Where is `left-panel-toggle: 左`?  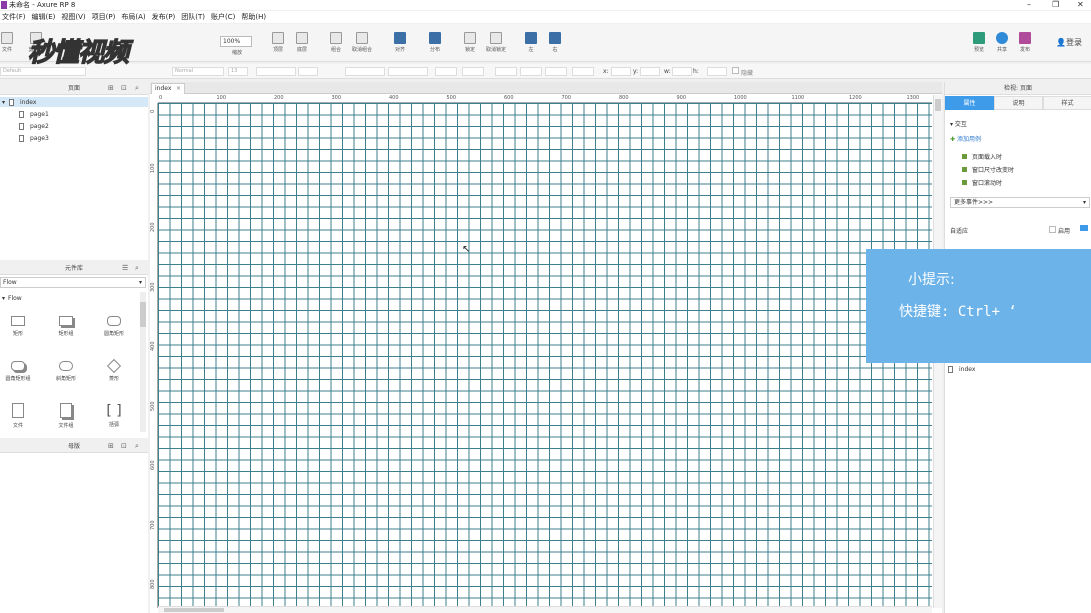 left-panel-toggle: 左 is located at coordinates (531, 42).